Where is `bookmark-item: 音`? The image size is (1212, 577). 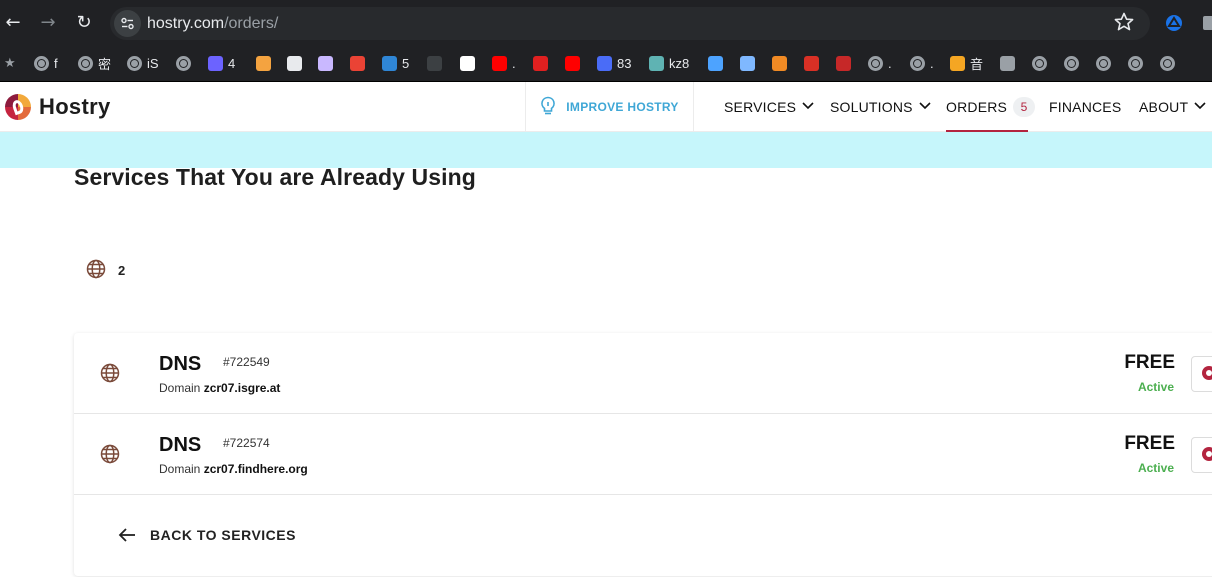 bookmark-item: 音 is located at coordinates (966, 63).